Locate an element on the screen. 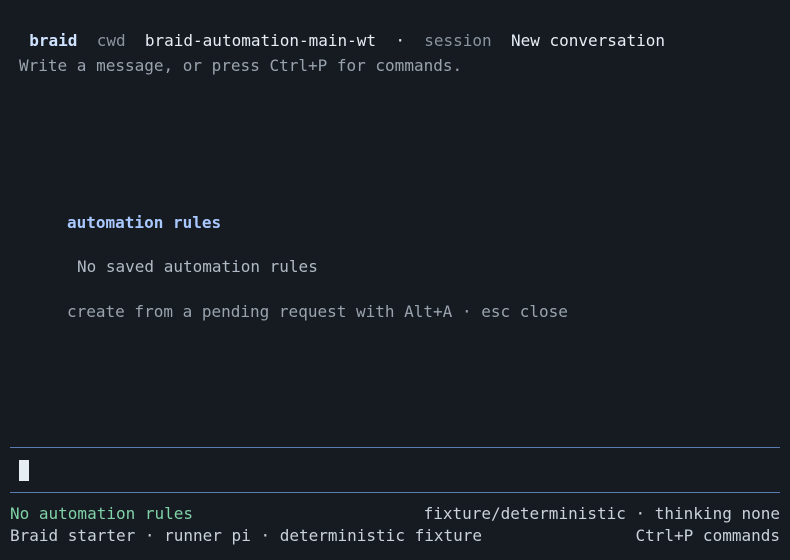 The width and height of the screenshot is (790, 560). status-model-info: fixture/deterministic · thinking none is located at coordinates (601, 513).